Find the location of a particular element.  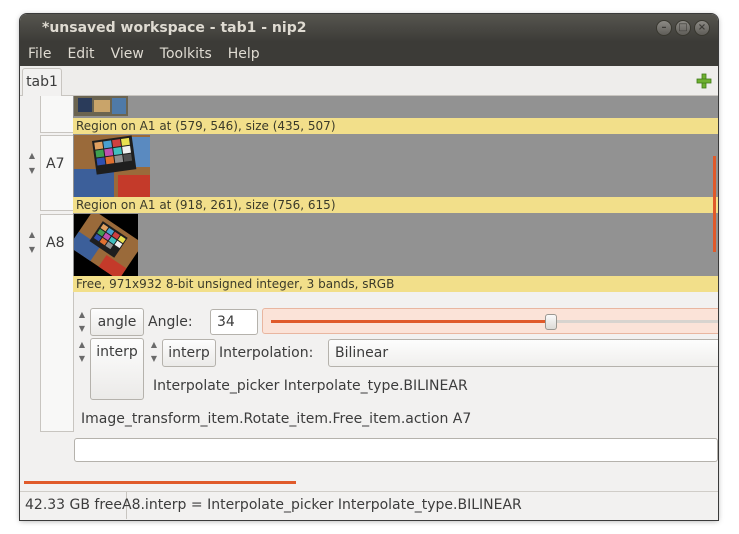

progress-bar is located at coordinates (160, 482).